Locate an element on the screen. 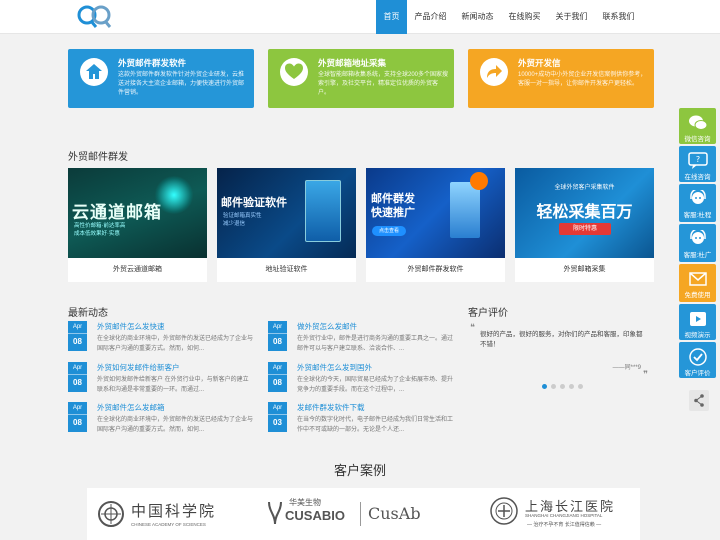 The width and height of the screenshot is (720, 540). feature-title: 外贸开发信 is located at coordinates (539, 63).